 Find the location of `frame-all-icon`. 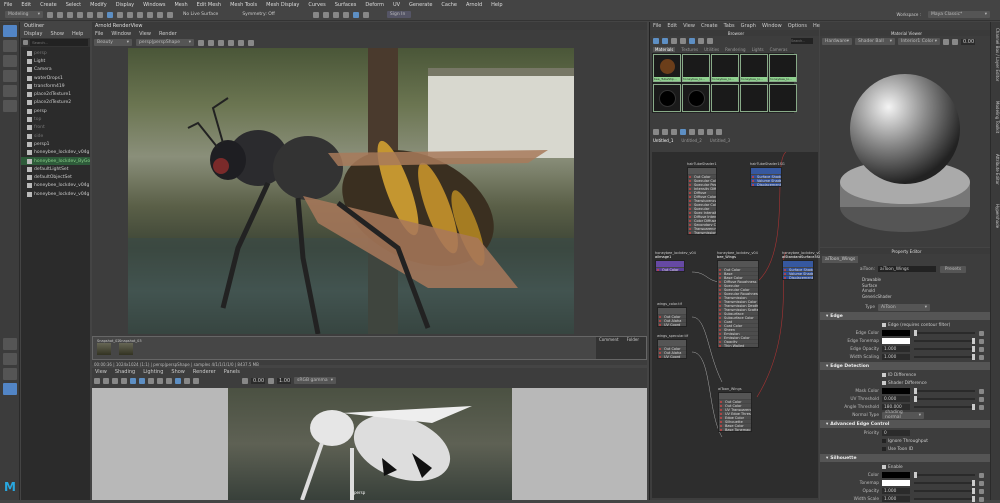

frame-all-icon is located at coordinates (719, 132).